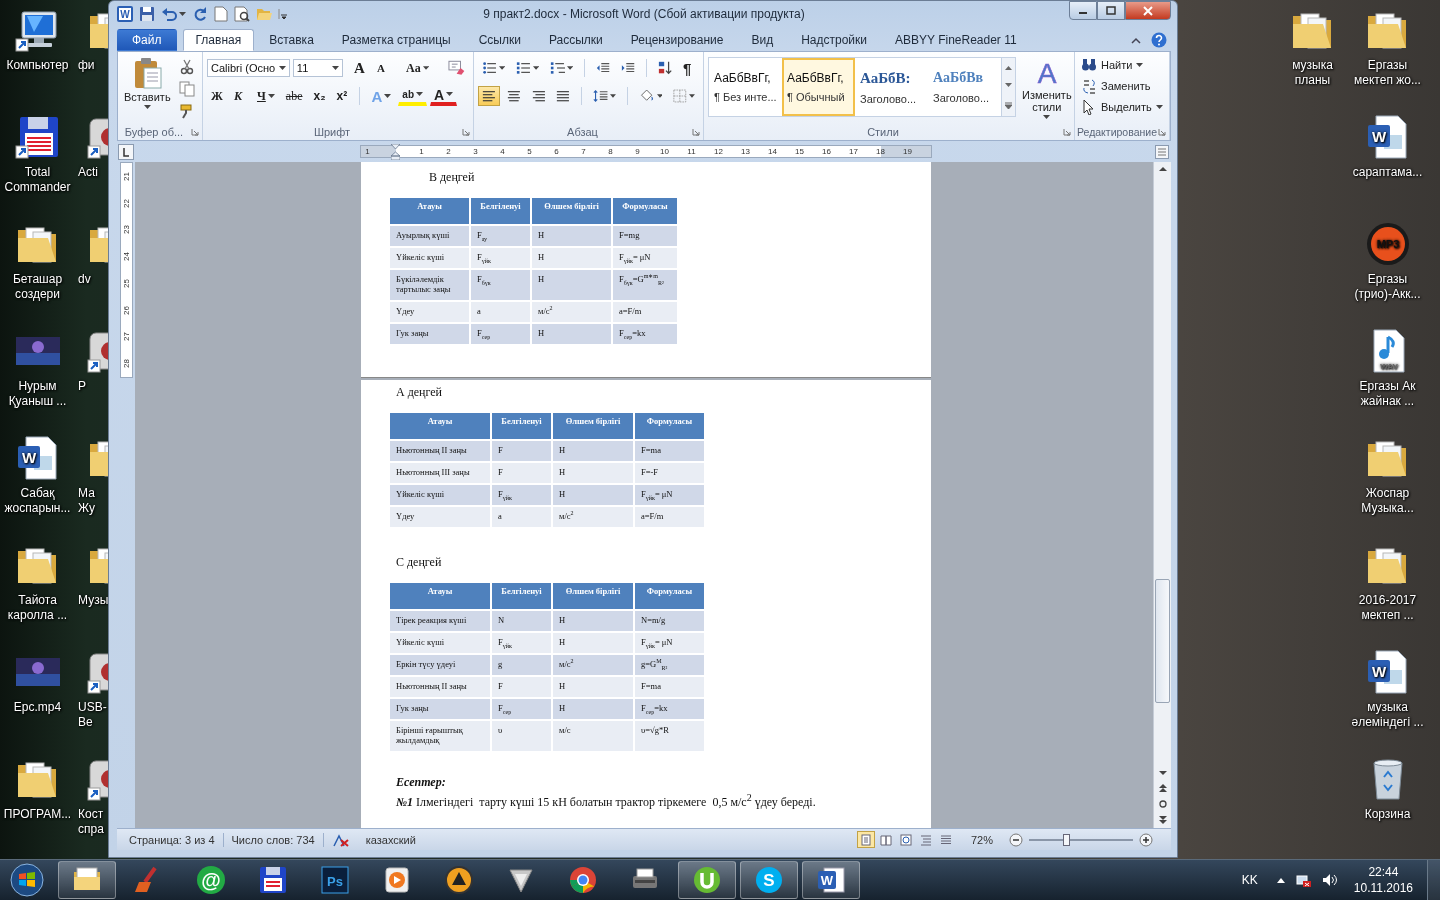 Image resolution: width=1440 pixels, height=900 pixels. What do you see at coordinates (390, 839) in the screenshot?
I see `language-indicator: казахский` at bounding box center [390, 839].